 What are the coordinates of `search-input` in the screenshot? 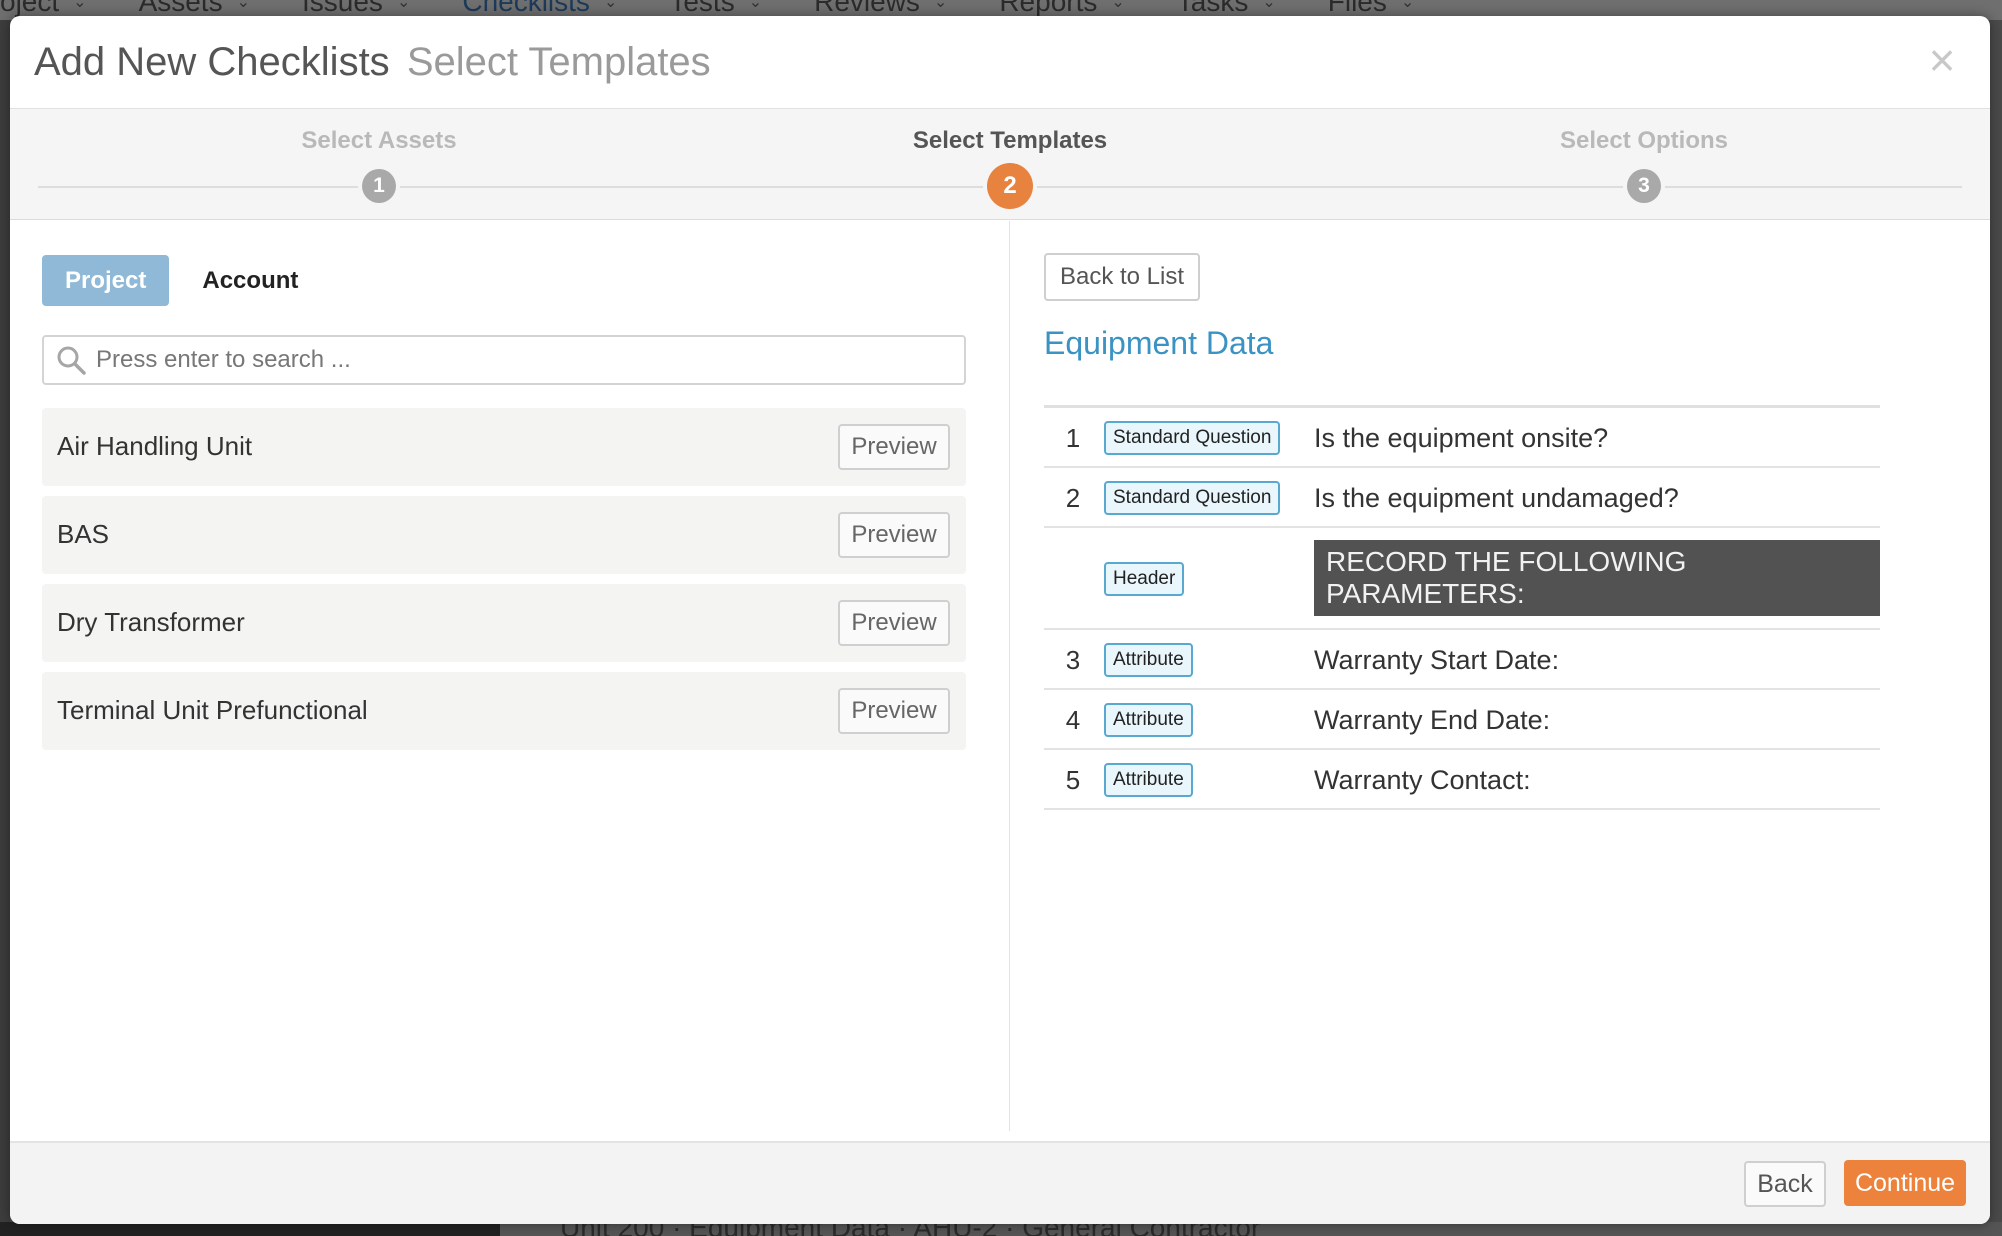 It's located at (526, 360).